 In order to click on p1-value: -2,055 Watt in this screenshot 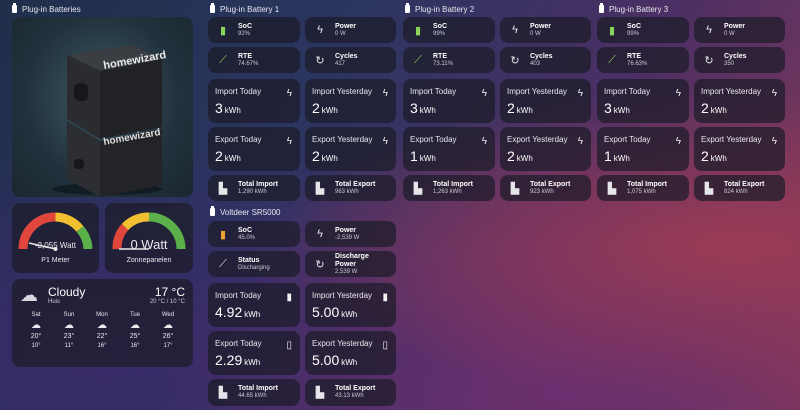, I will do `click(55, 245)`.